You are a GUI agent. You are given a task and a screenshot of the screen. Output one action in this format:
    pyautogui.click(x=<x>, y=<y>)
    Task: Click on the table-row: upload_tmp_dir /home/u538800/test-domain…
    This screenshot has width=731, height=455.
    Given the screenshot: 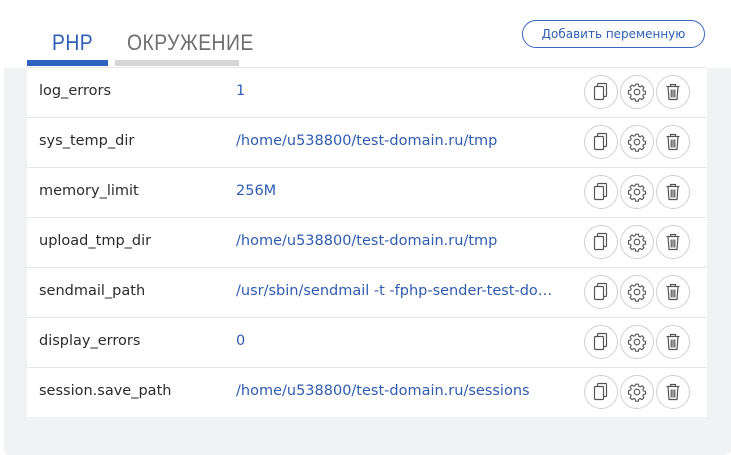 What is the action you would take?
    pyautogui.click(x=367, y=243)
    